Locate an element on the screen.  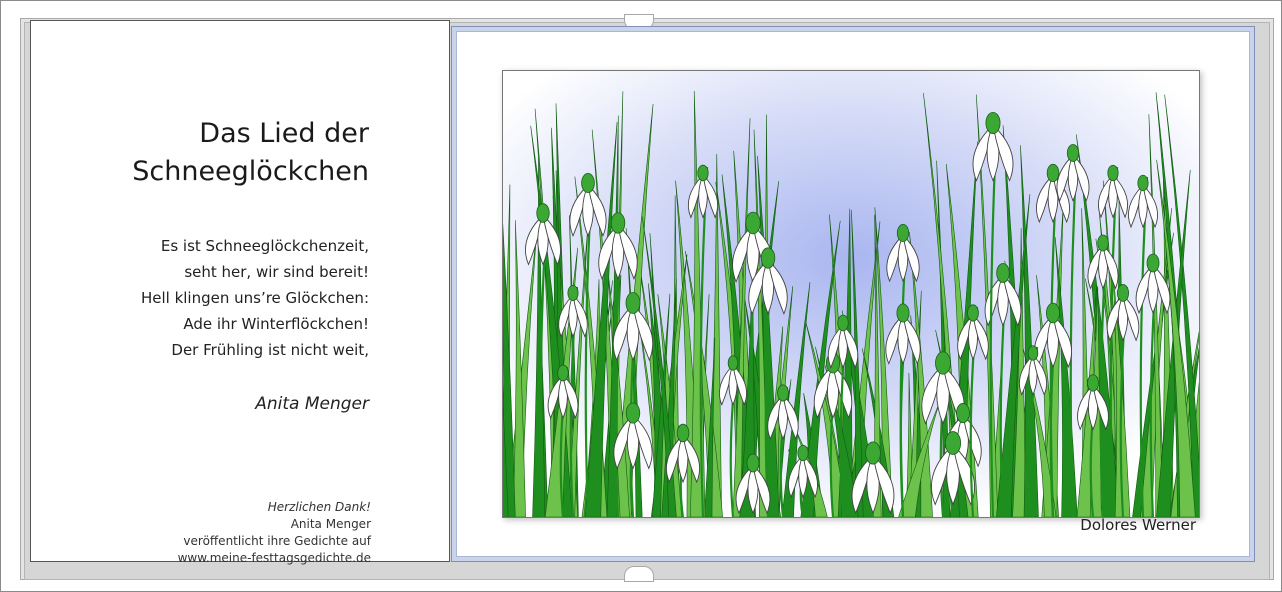
poem-title: Das Lied der Schneeglöckchen is located at coordinates (204, 153).